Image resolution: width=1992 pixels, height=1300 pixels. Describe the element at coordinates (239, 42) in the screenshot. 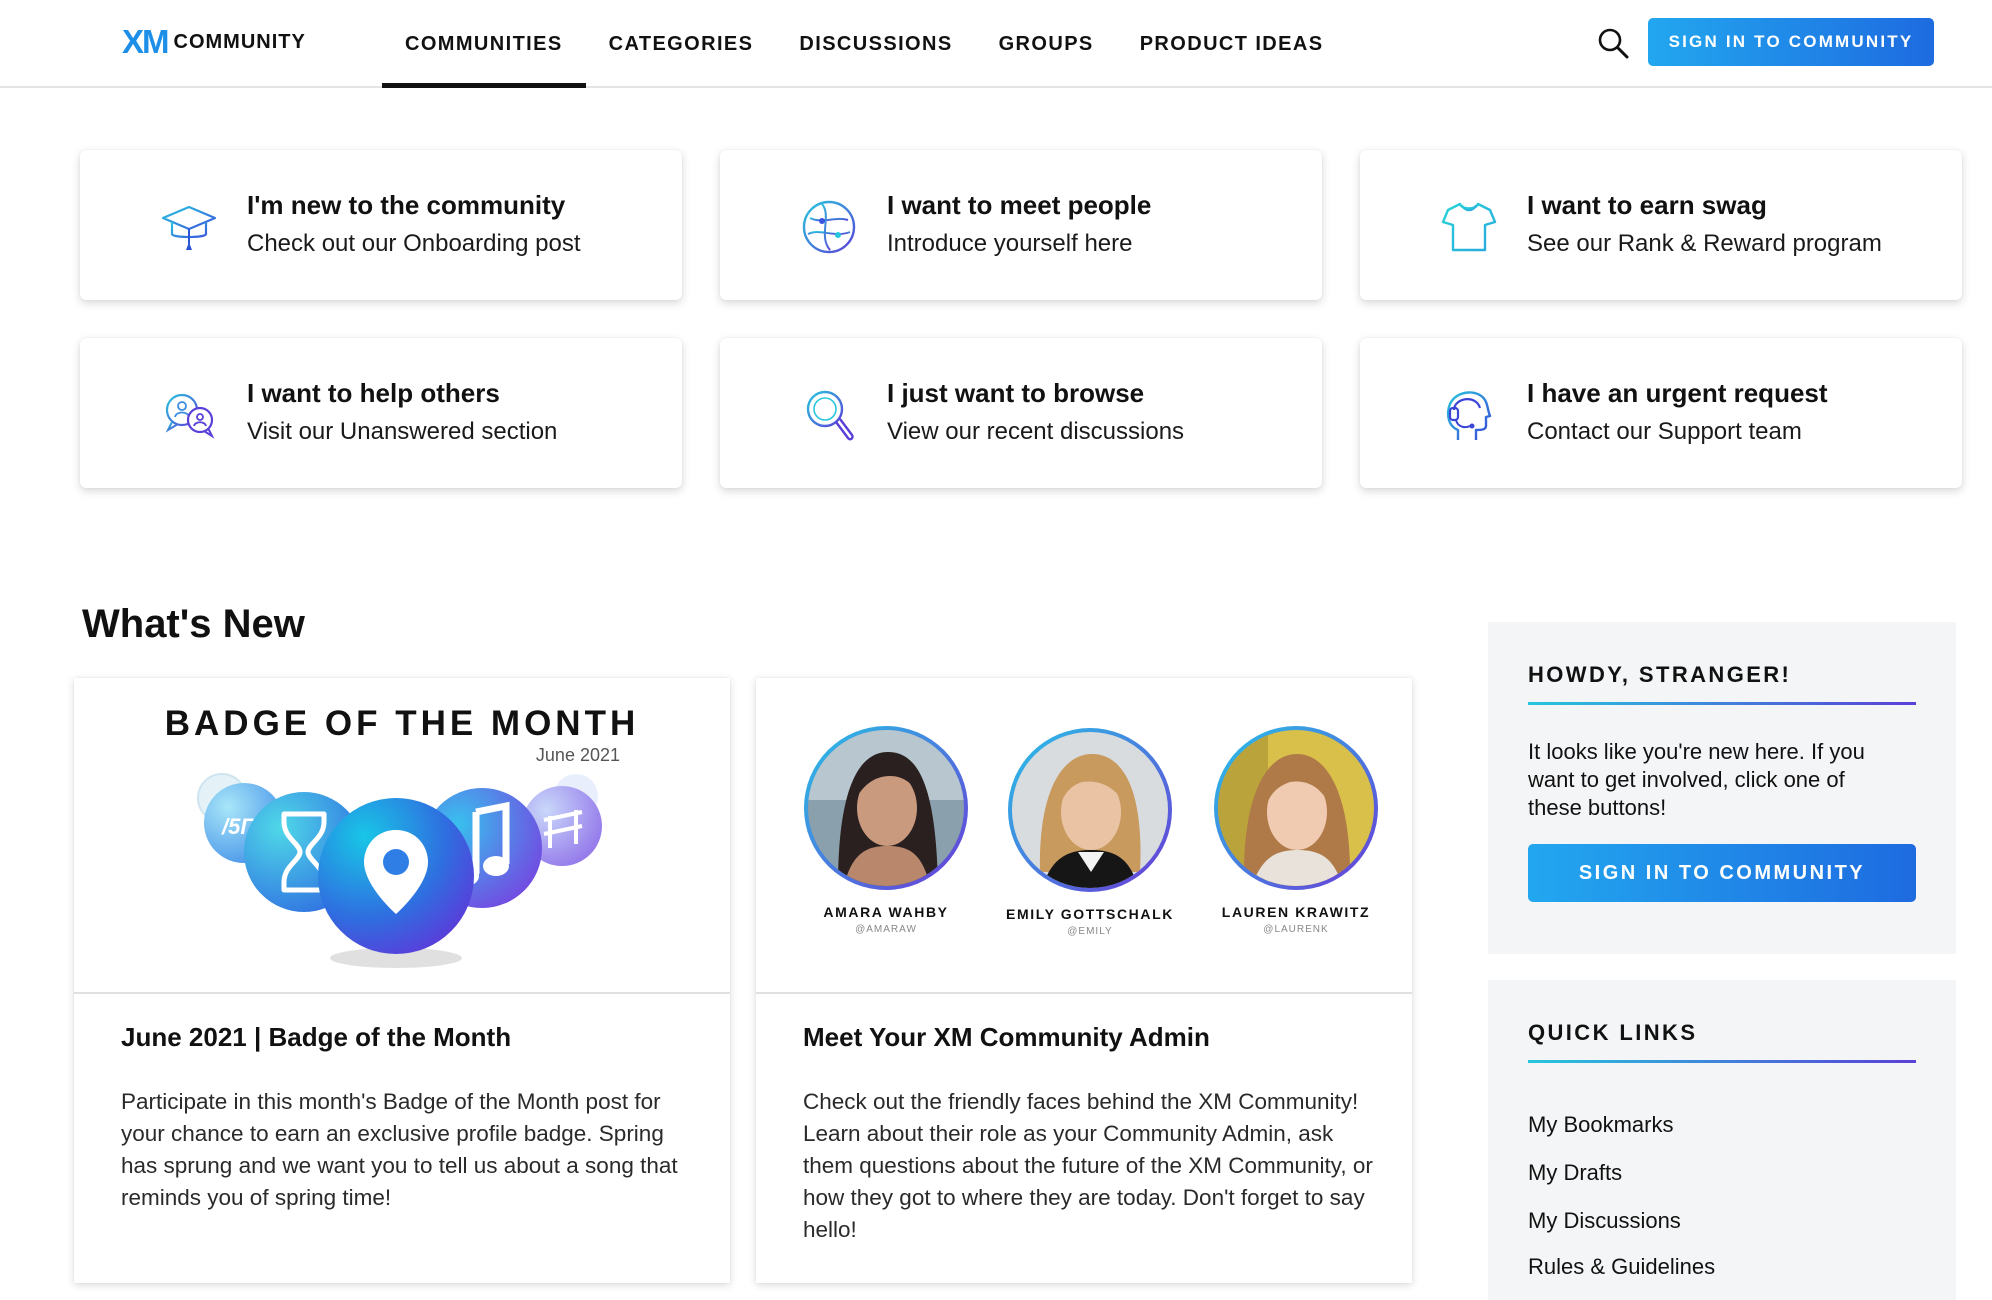

I see `logo-word: COMMUNITY` at that location.